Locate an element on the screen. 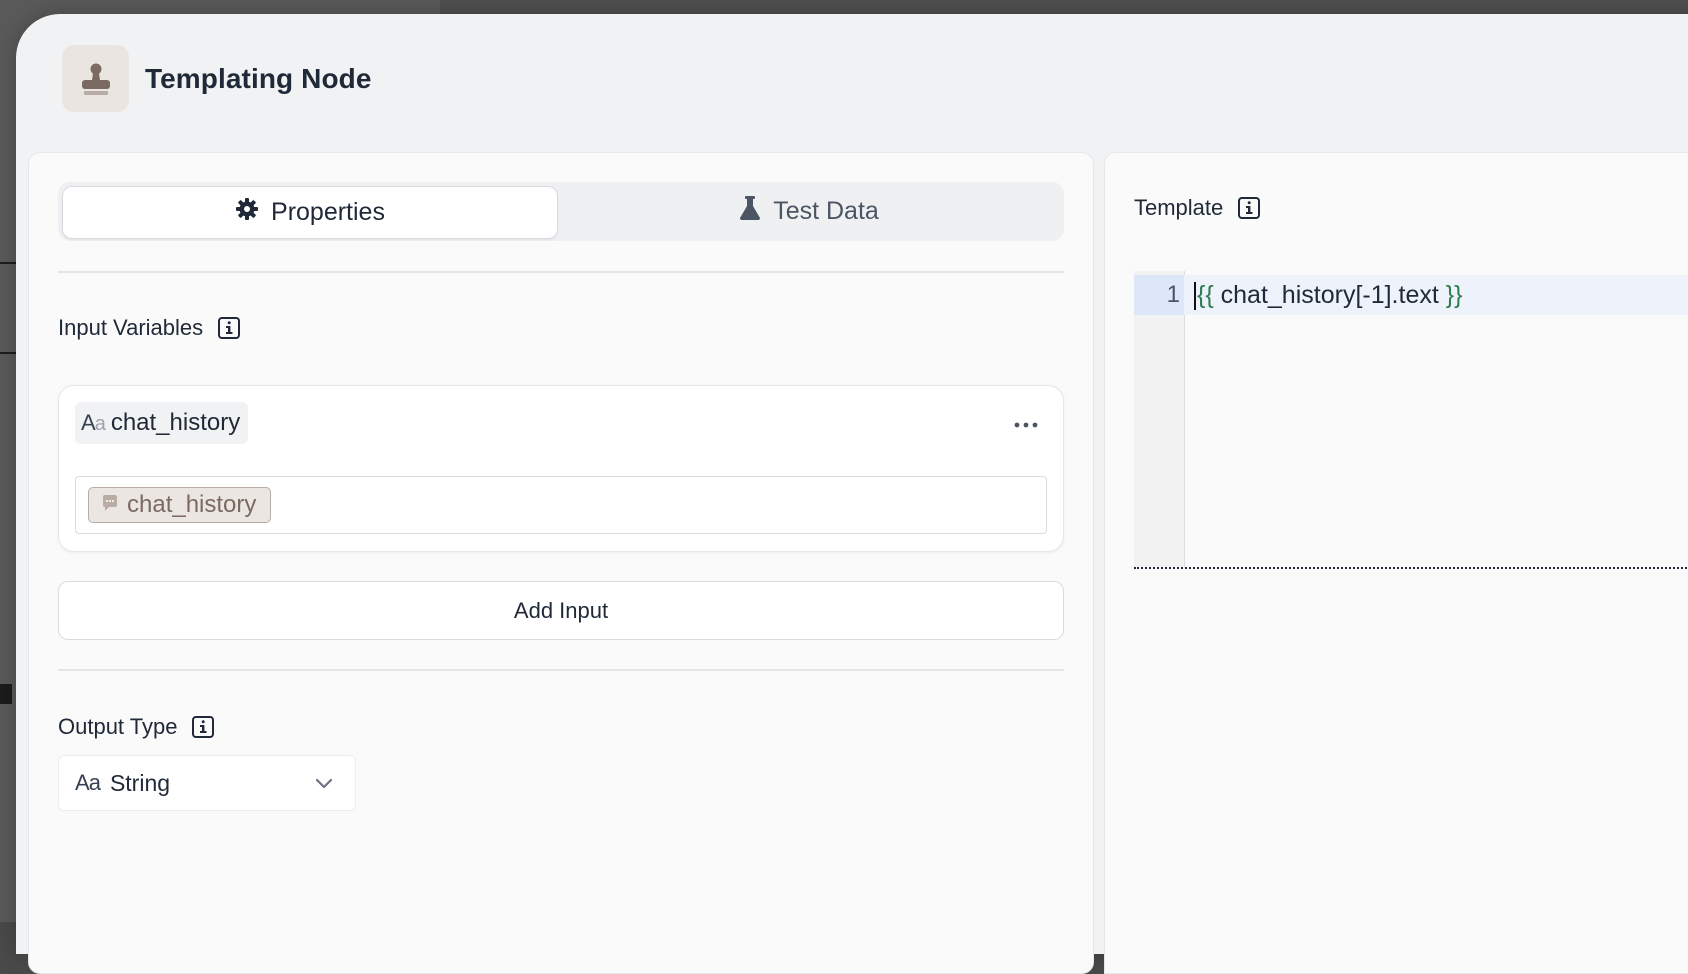 Image resolution: width=1688 pixels, height=974 pixels. variable-name: chat_history is located at coordinates (175, 422).